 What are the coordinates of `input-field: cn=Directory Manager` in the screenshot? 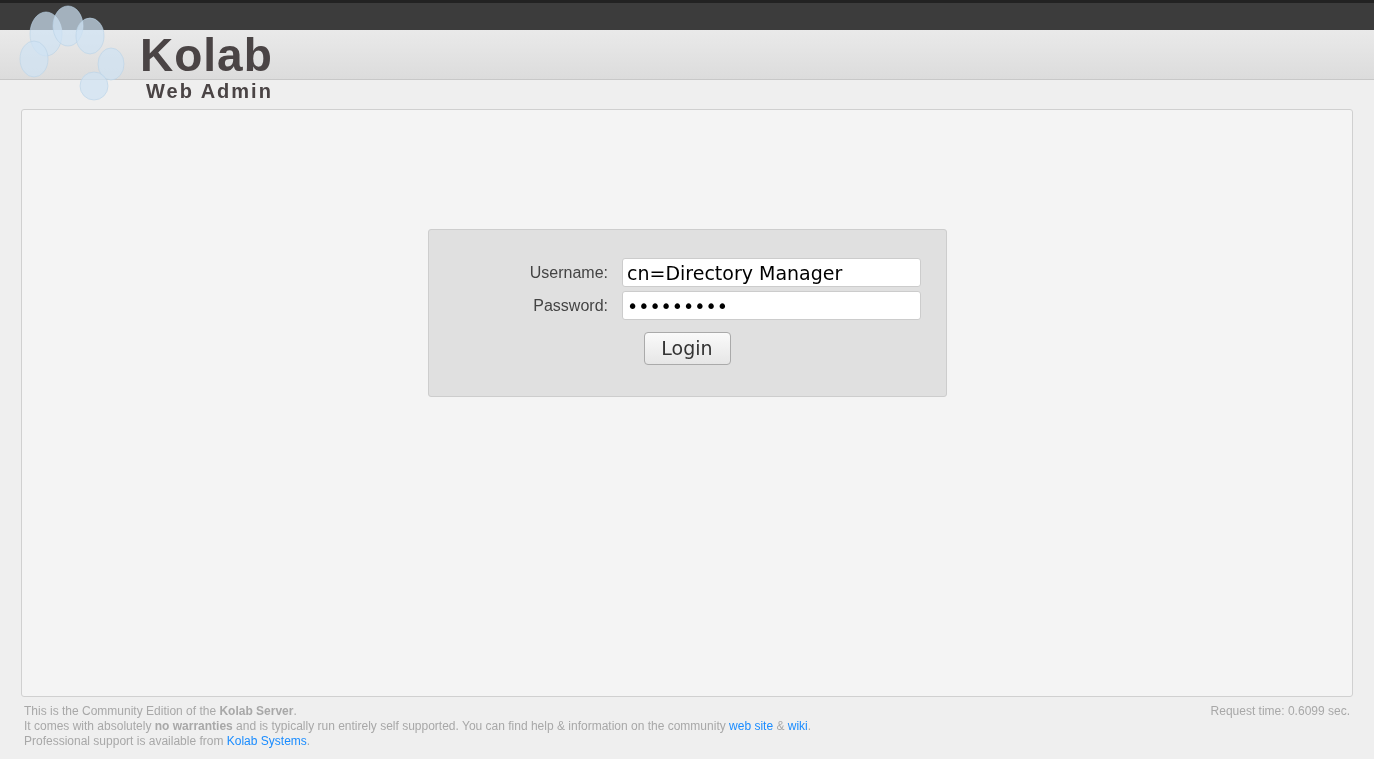 It's located at (771, 272).